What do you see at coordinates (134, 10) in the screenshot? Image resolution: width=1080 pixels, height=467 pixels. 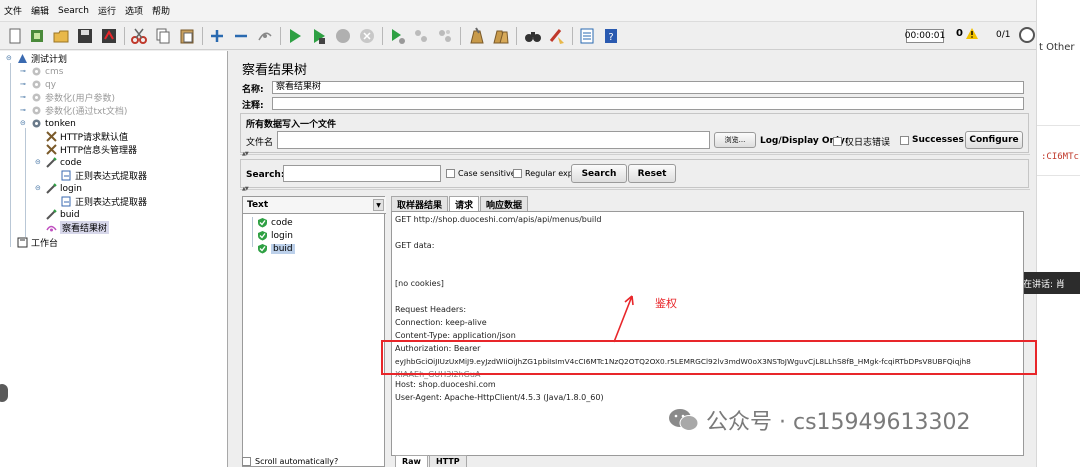 I see `menu-options: 选项` at bounding box center [134, 10].